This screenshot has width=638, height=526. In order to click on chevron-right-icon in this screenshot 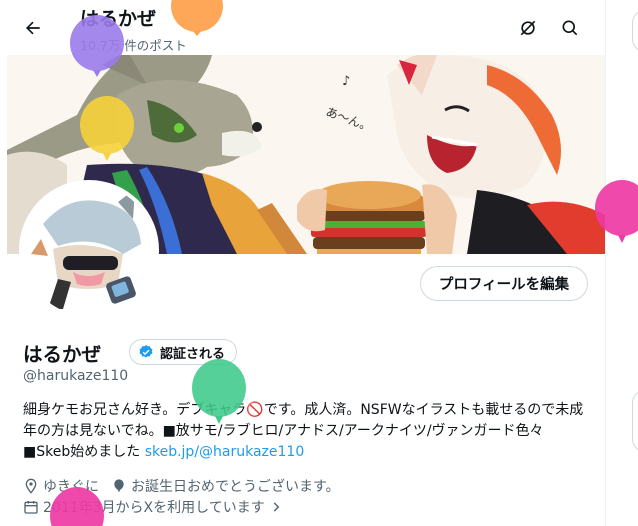, I will do `click(276, 507)`.